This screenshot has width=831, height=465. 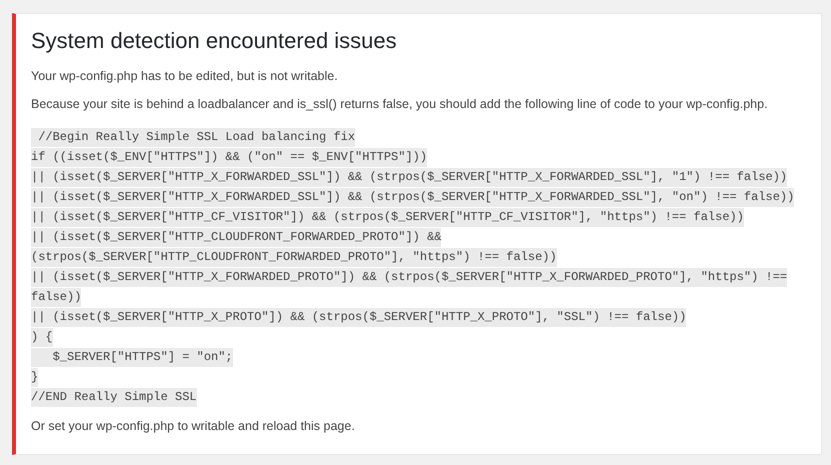 What do you see at coordinates (400, 104) in the screenshot?
I see `notice-text: Because your site is behind a loadbalancer and is_ssl() returns false, you should add the following line of code to your wp-config.php.` at bounding box center [400, 104].